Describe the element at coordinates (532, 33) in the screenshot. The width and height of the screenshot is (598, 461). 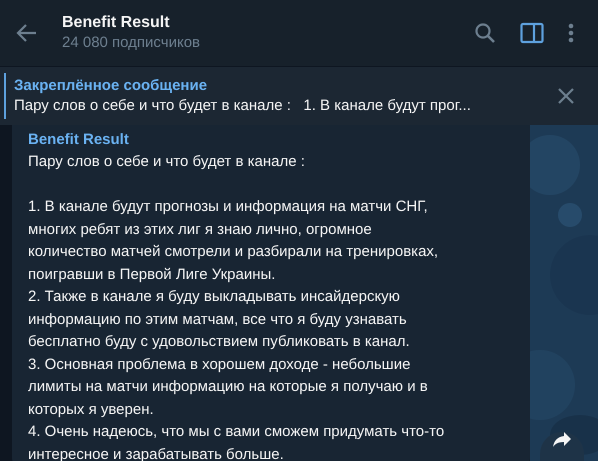
I see `side-panel-toggle` at that location.